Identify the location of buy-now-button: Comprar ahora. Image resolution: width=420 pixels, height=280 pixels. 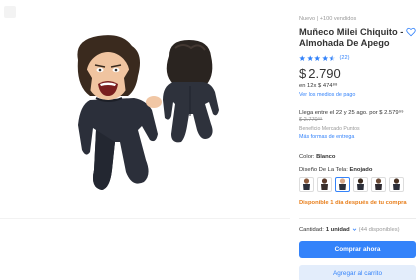
(357, 249).